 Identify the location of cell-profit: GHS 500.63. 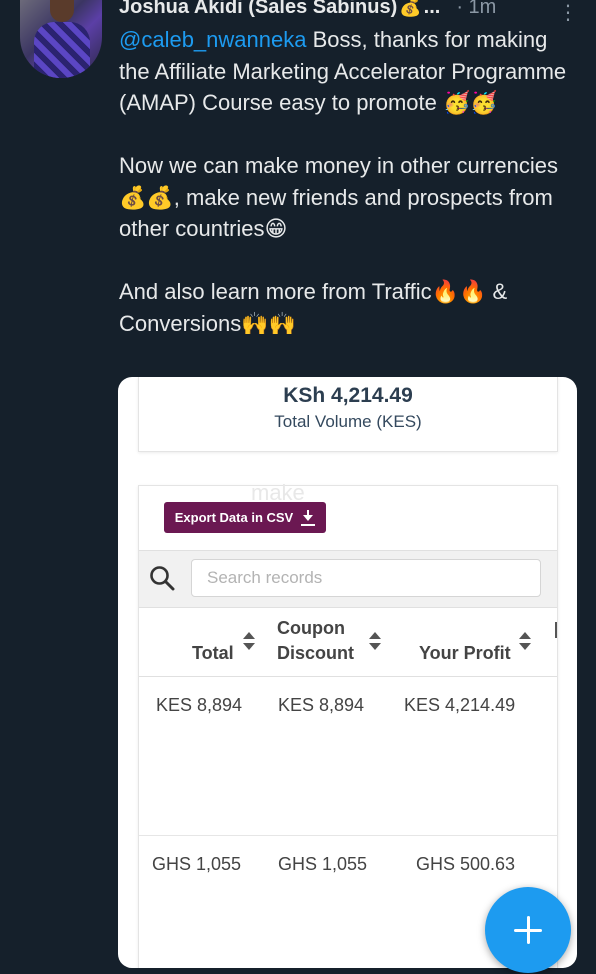
(466, 864).